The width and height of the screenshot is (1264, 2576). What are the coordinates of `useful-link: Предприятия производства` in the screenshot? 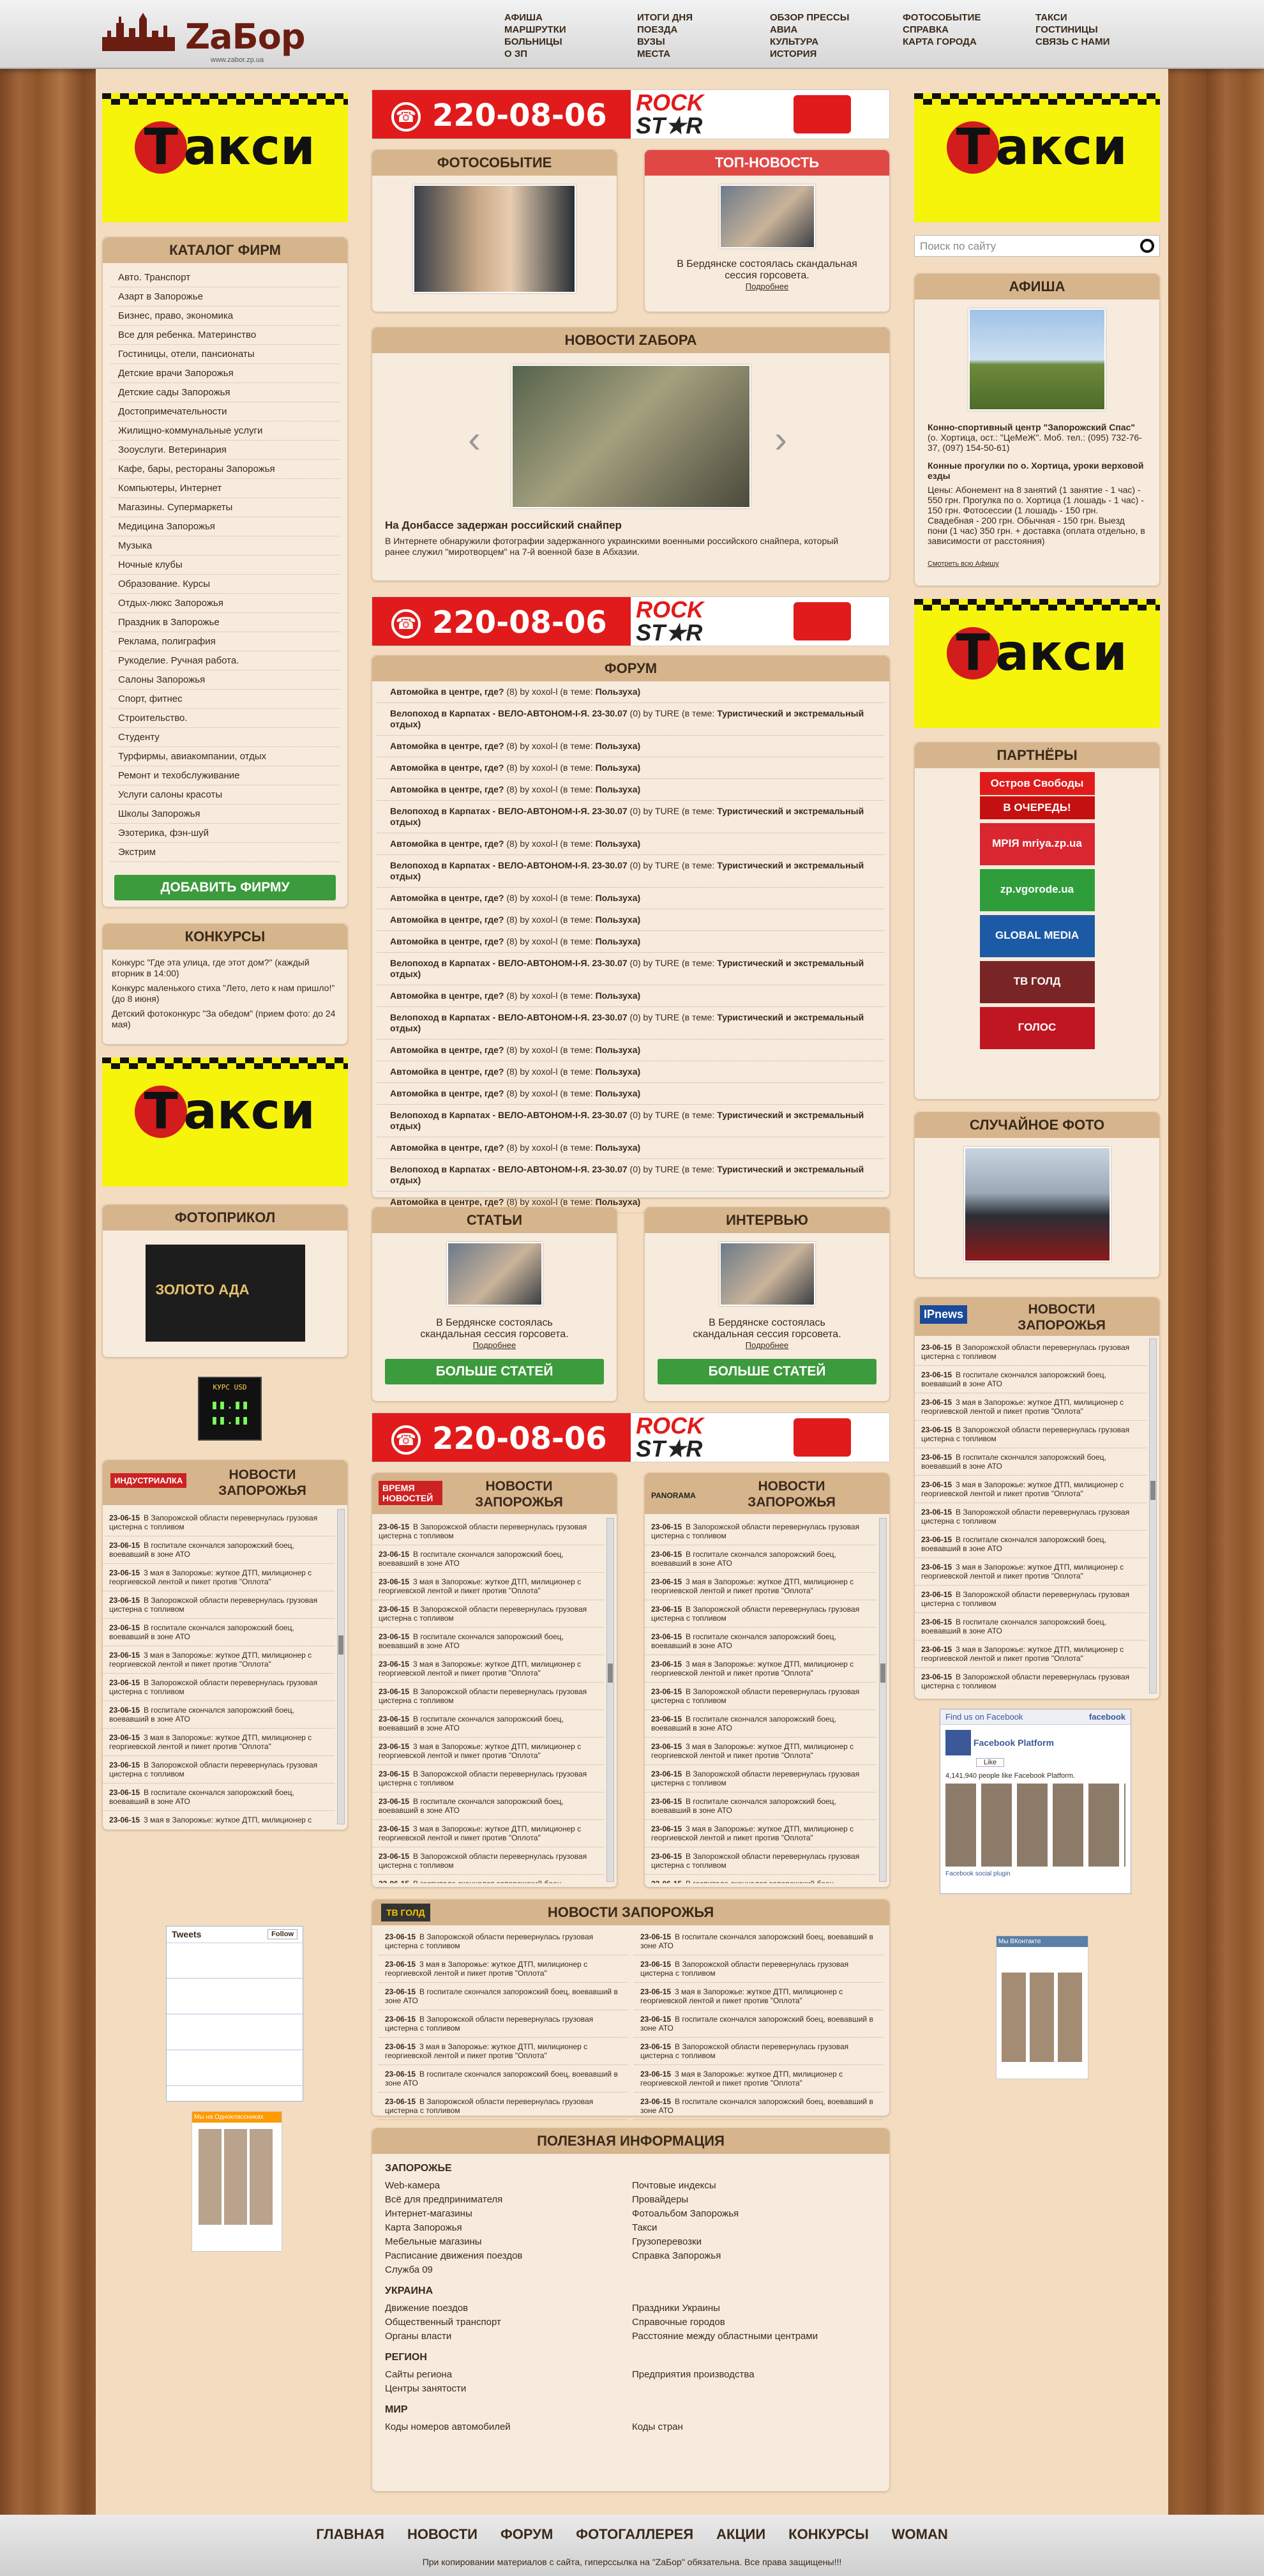 It's located at (747, 2375).